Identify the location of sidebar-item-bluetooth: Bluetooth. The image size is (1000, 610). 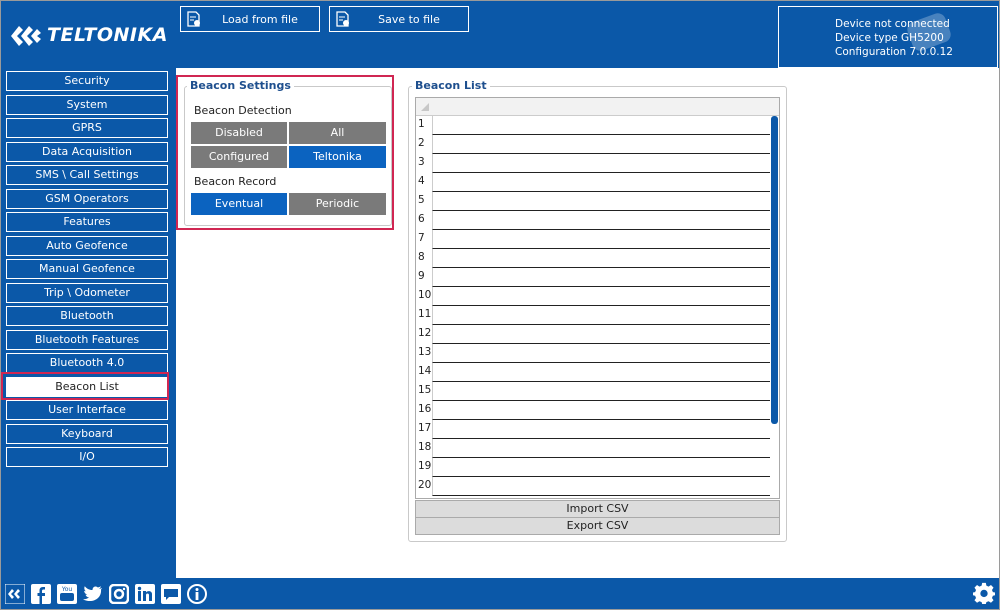
(87, 316).